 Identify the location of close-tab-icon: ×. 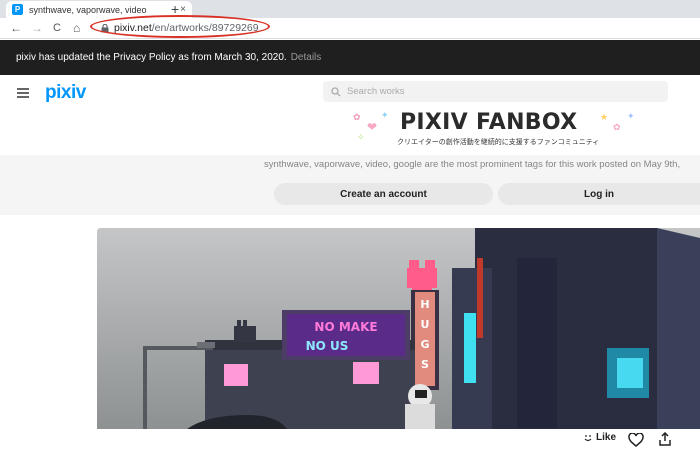
(183, 9).